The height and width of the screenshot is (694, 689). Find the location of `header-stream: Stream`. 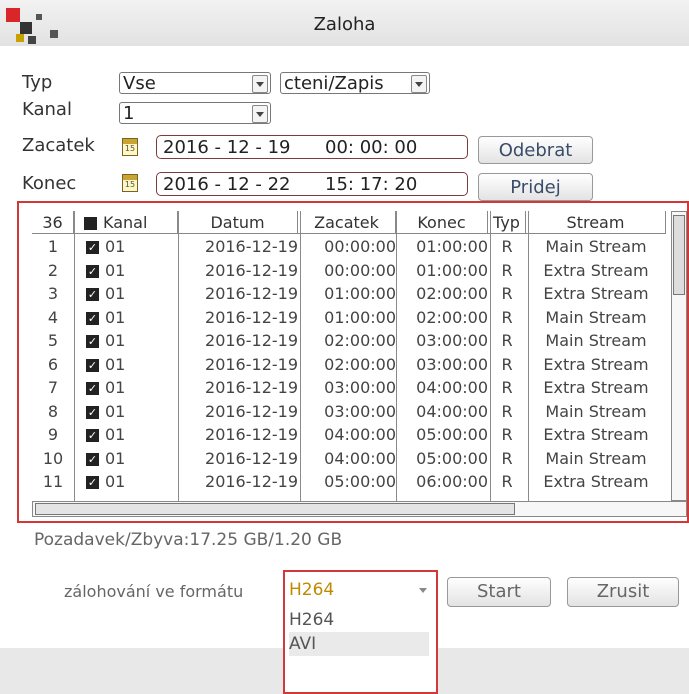

header-stream: Stream is located at coordinates (596, 222).